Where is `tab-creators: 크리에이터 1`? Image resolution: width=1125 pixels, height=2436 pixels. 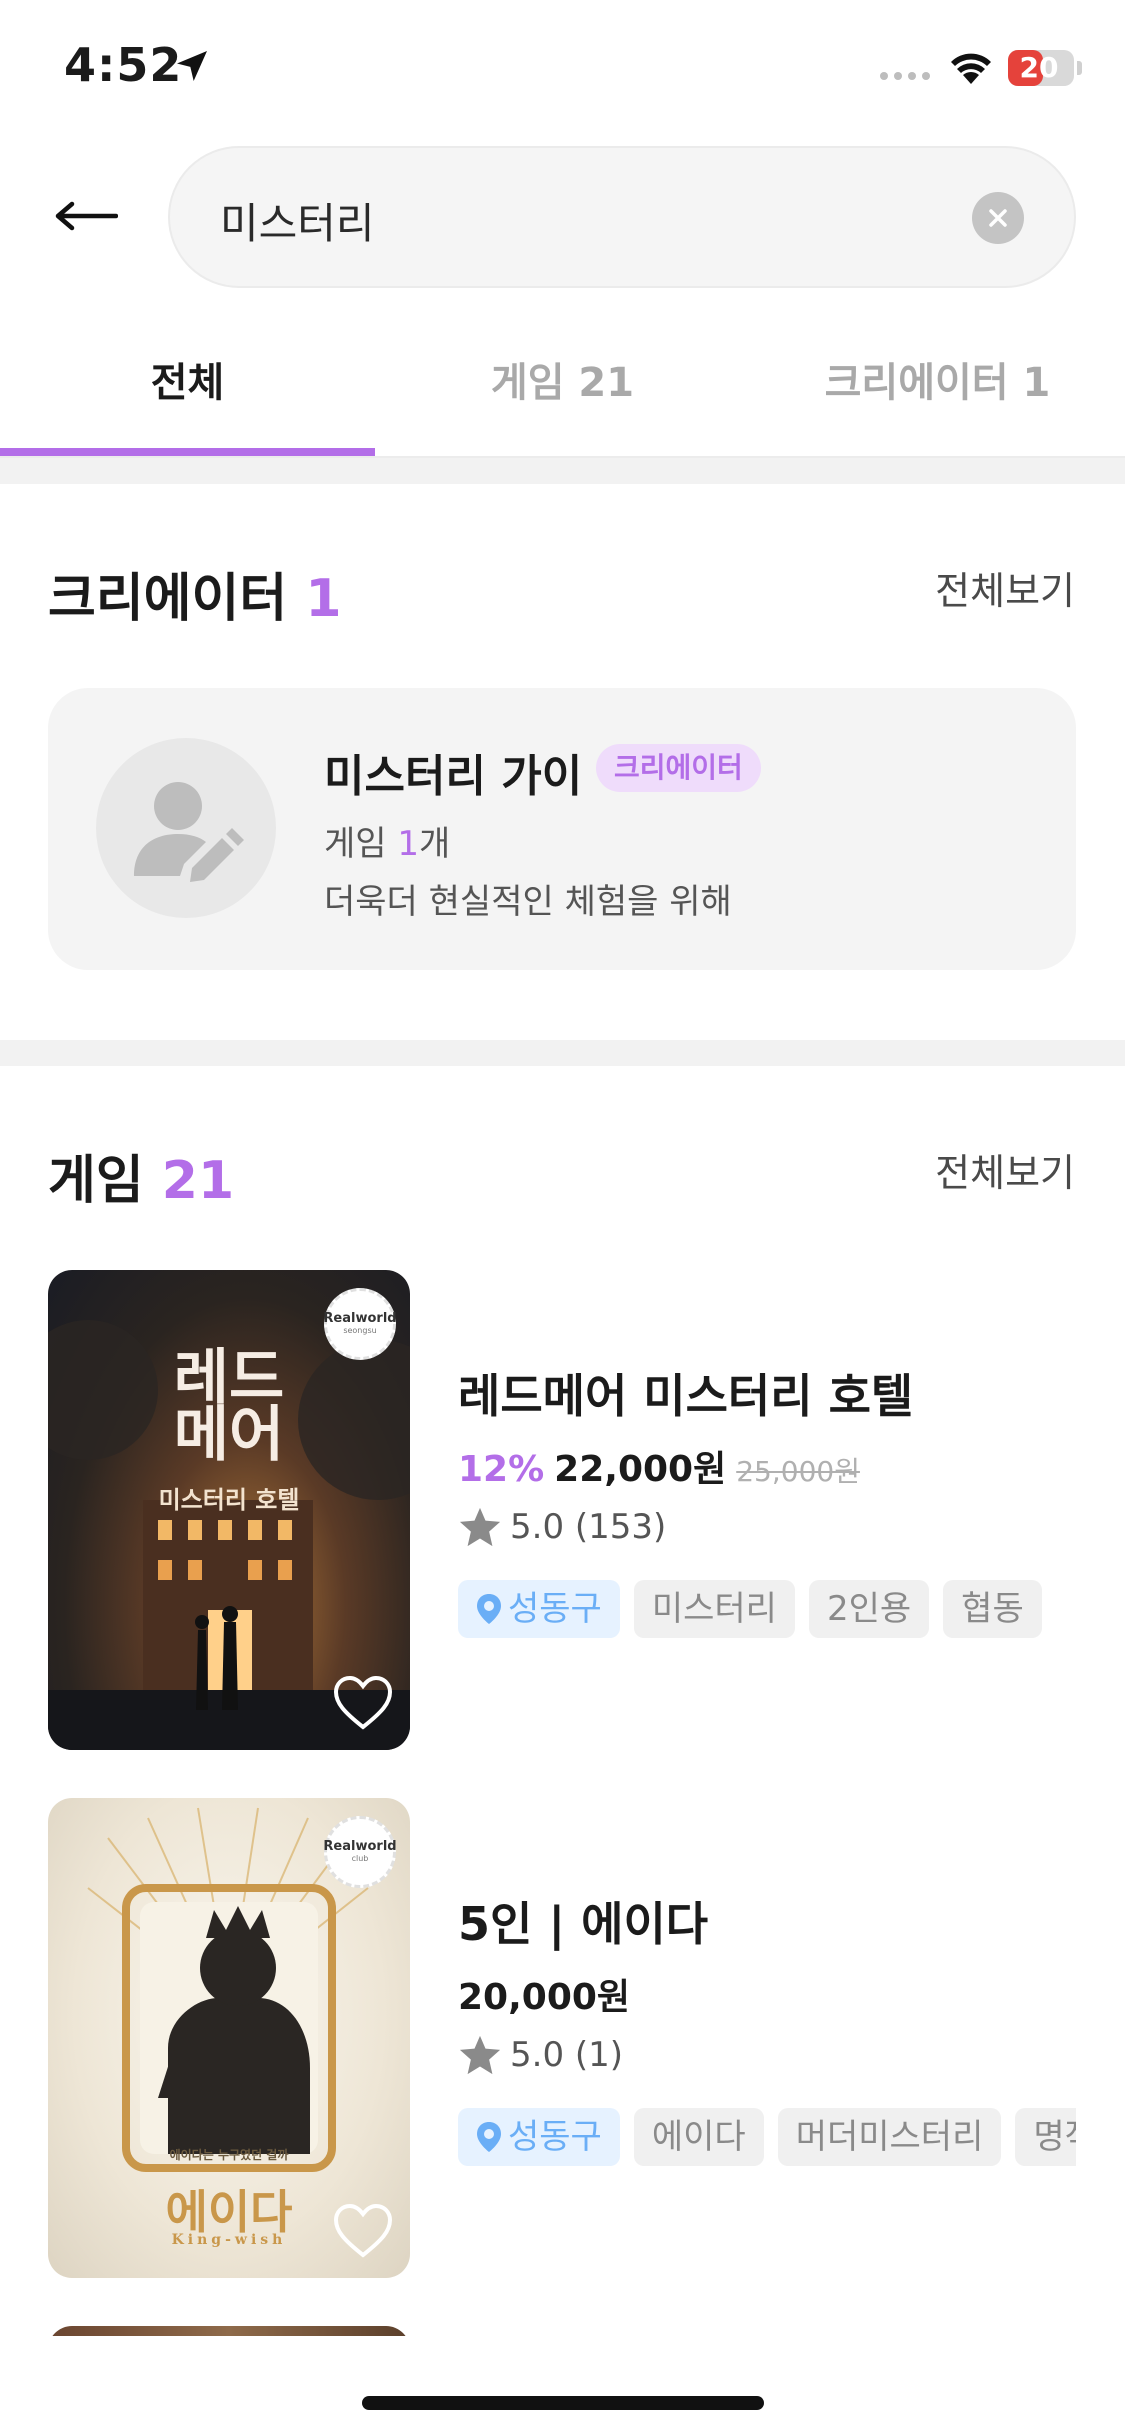 tab-creators: 크리에이터 1 is located at coordinates (937, 394).